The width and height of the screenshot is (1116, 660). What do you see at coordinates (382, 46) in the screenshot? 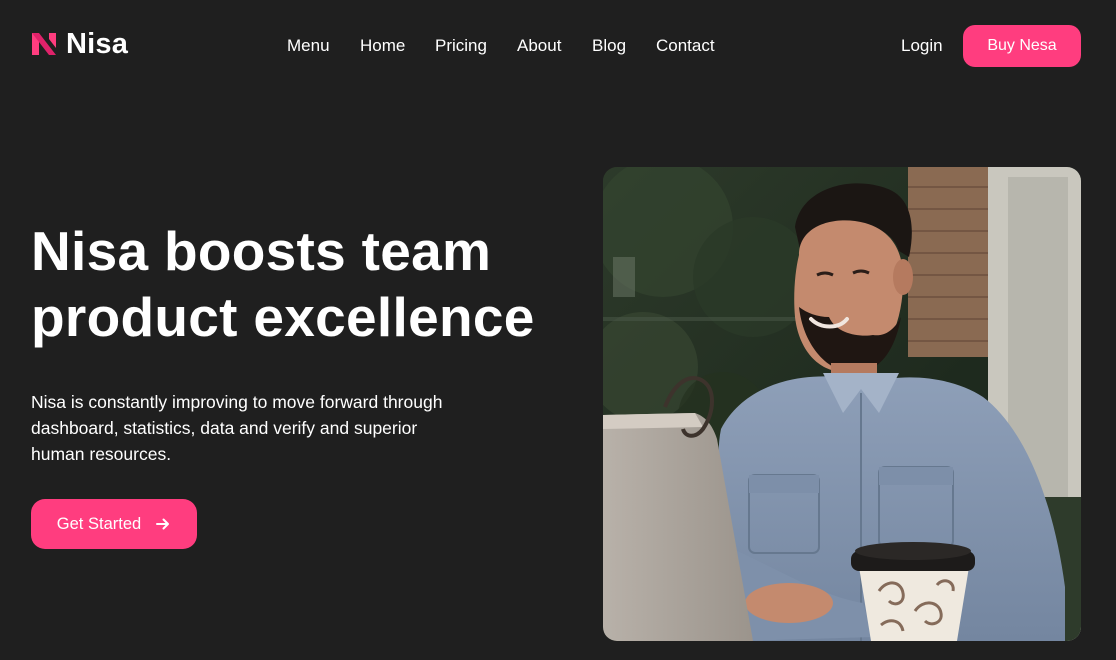
I see `nav-item-home: Home` at bounding box center [382, 46].